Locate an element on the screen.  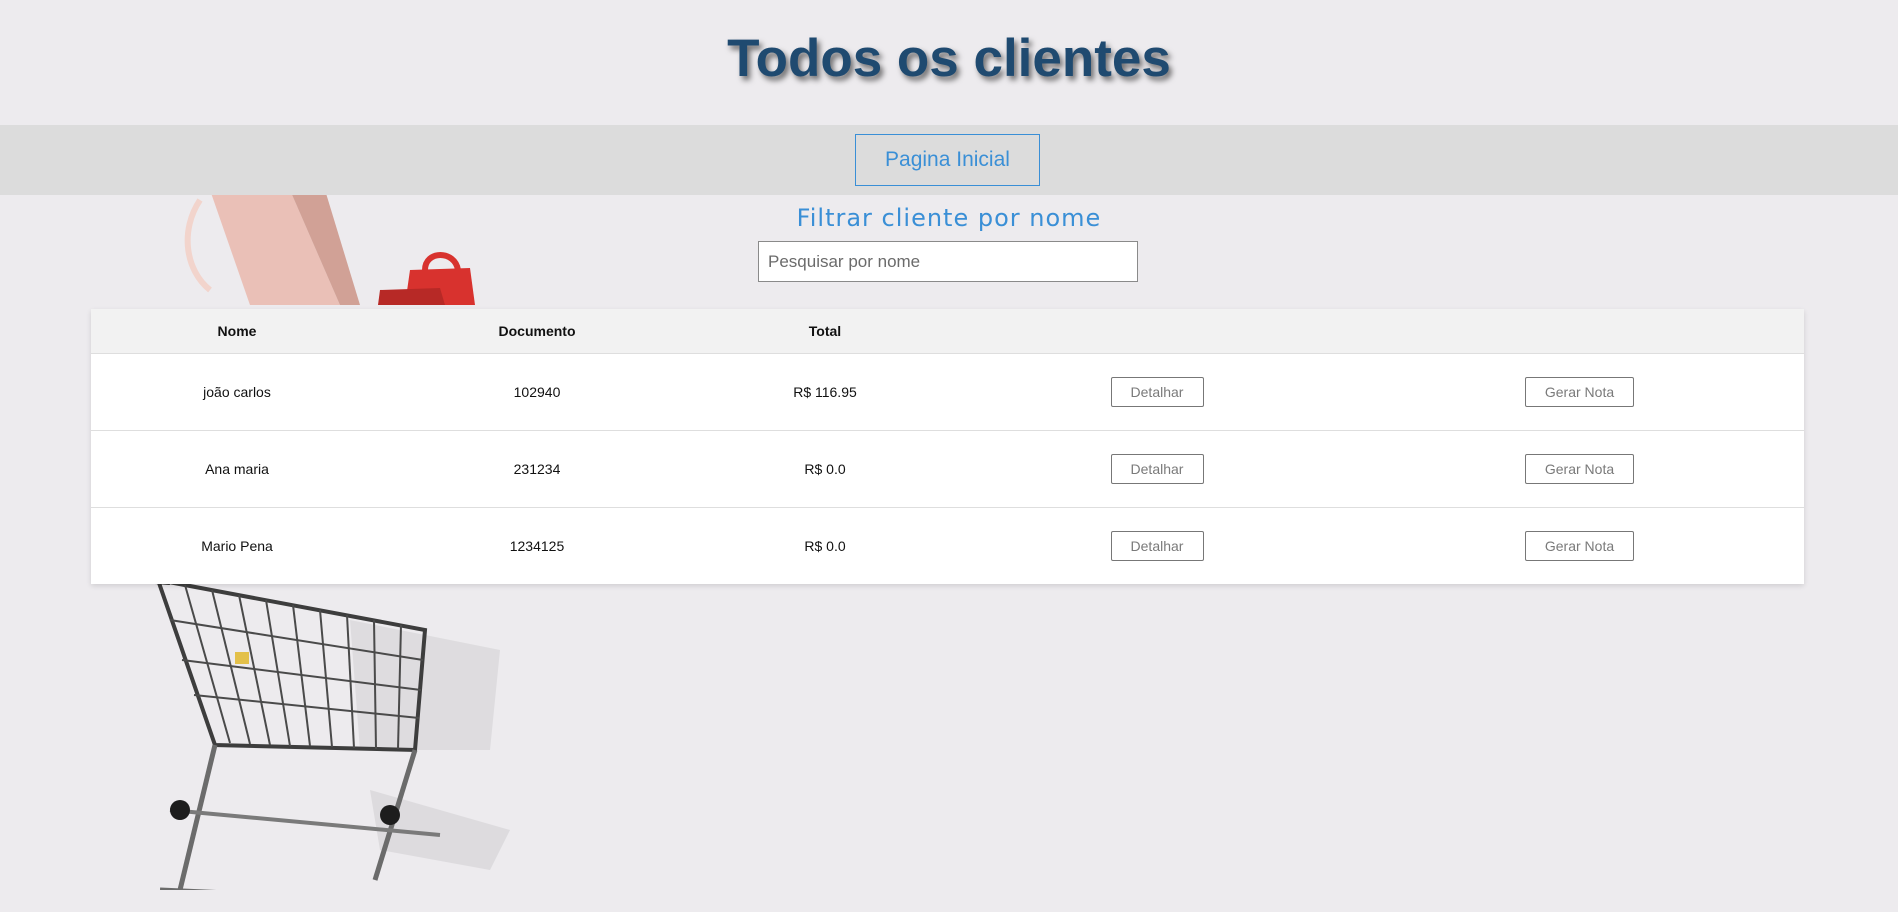
client-document: 231234 is located at coordinates (537, 469).